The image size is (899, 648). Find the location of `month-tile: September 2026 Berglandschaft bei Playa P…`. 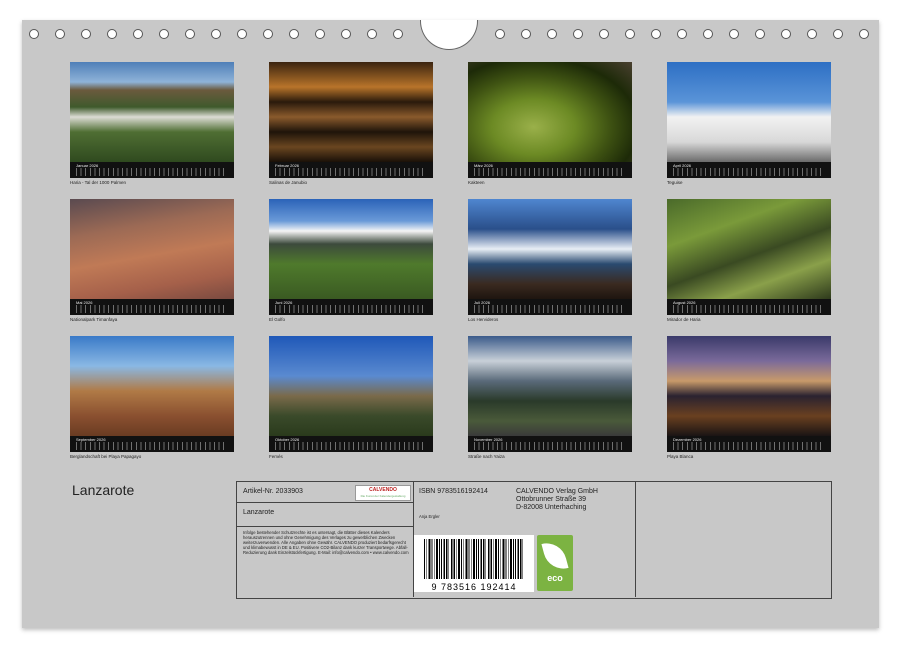

month-tile: September 2026 Berglandschaft bei Playa P… is located at coordinates (152, 397).